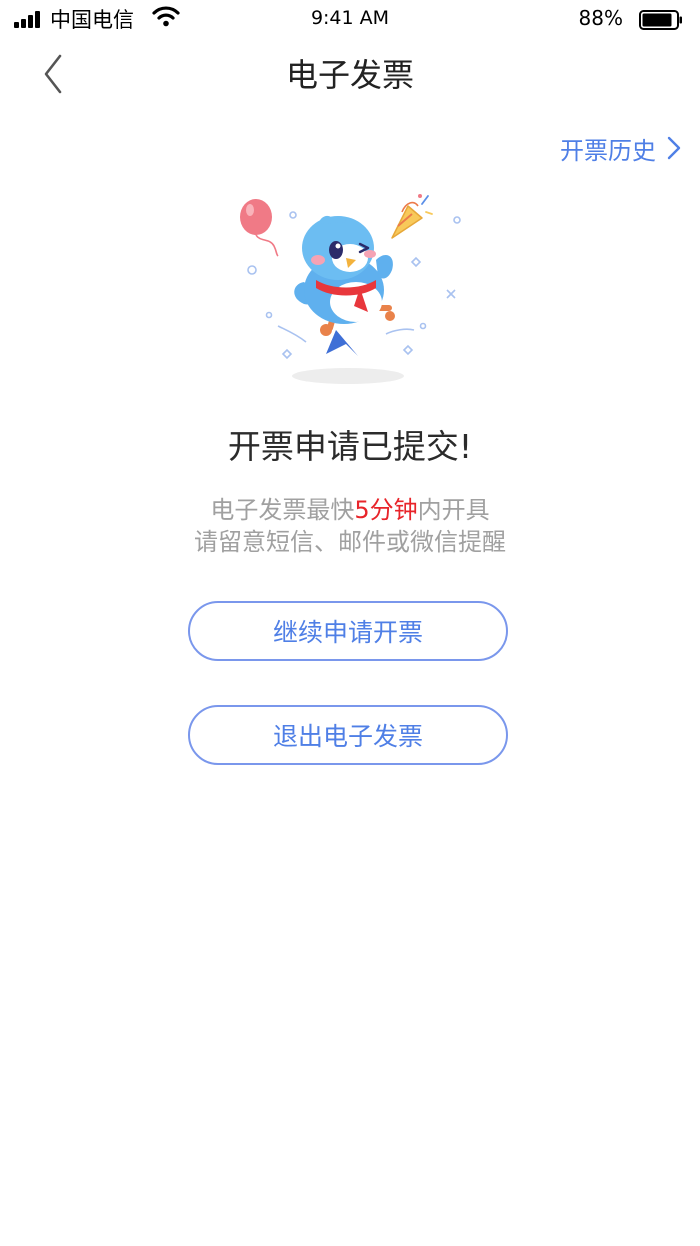  I want to click on reminder-notice: 请留意短信、邮件或微信提醒, so click(350, 542).